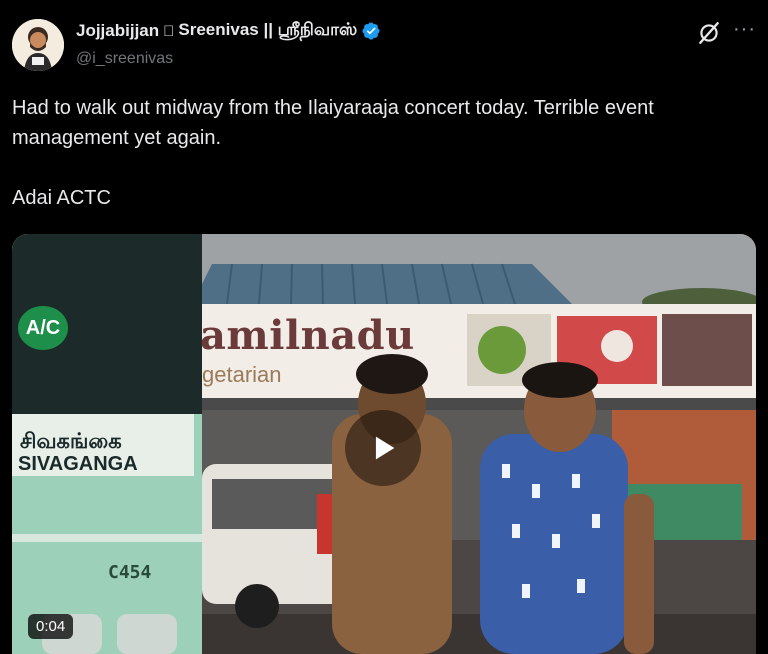  Describe the element at coordinates (51, 626) in the screenshot. I see `video-duration: 0:04` at that location.